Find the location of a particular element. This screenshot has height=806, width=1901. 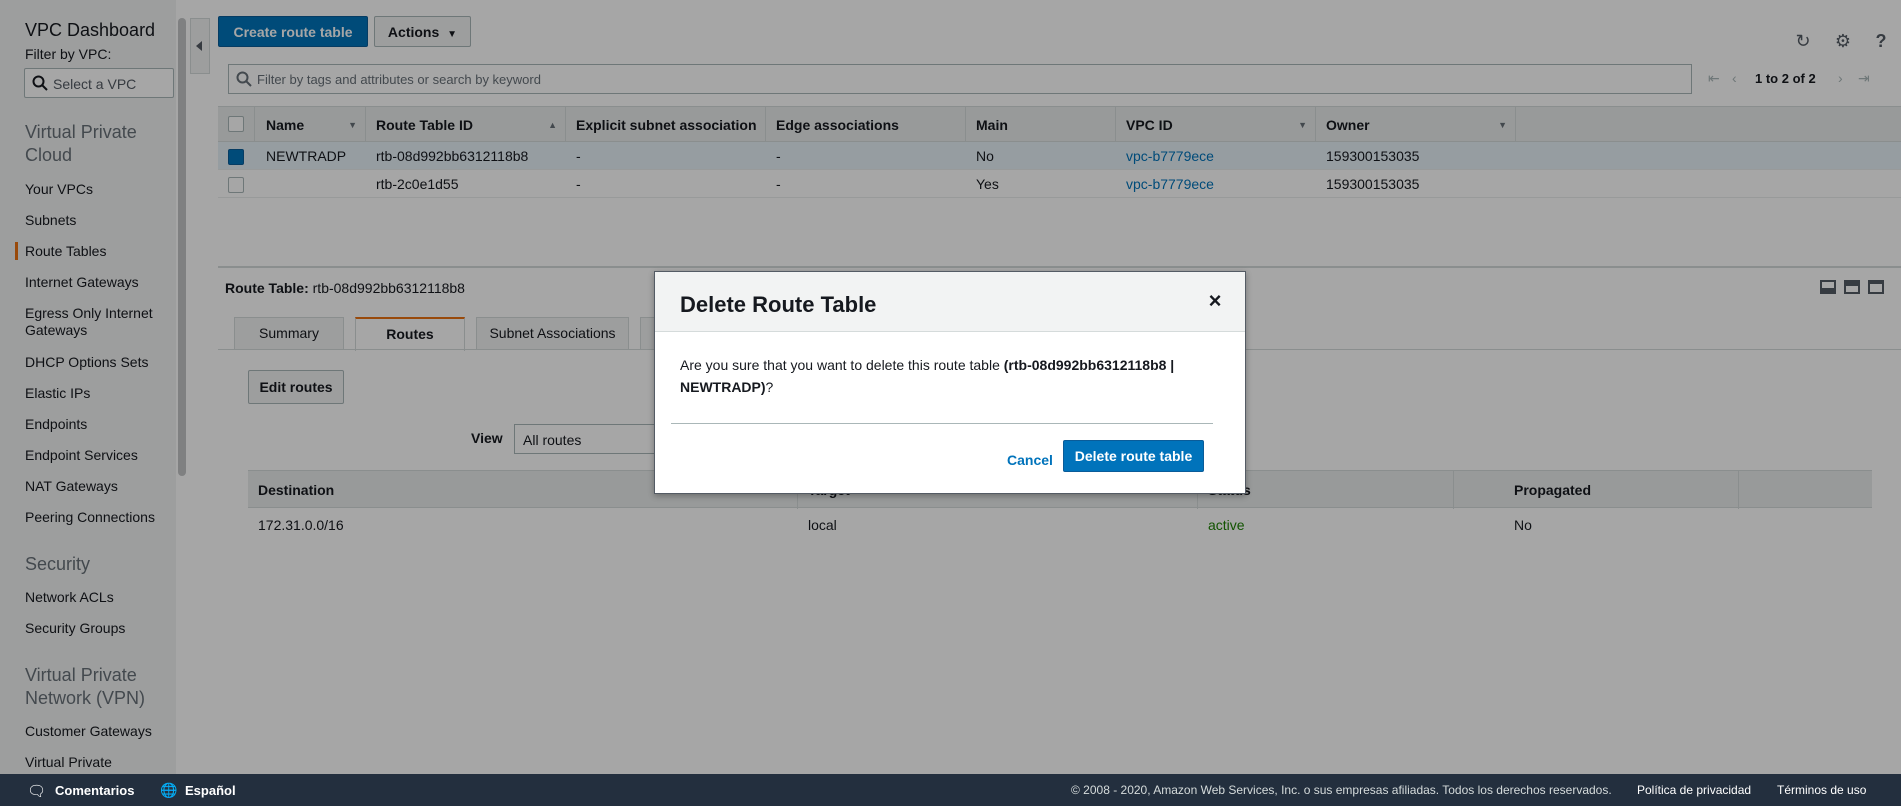

delete-route-table-button: Delete route table is located at coordinates (1133, 456).